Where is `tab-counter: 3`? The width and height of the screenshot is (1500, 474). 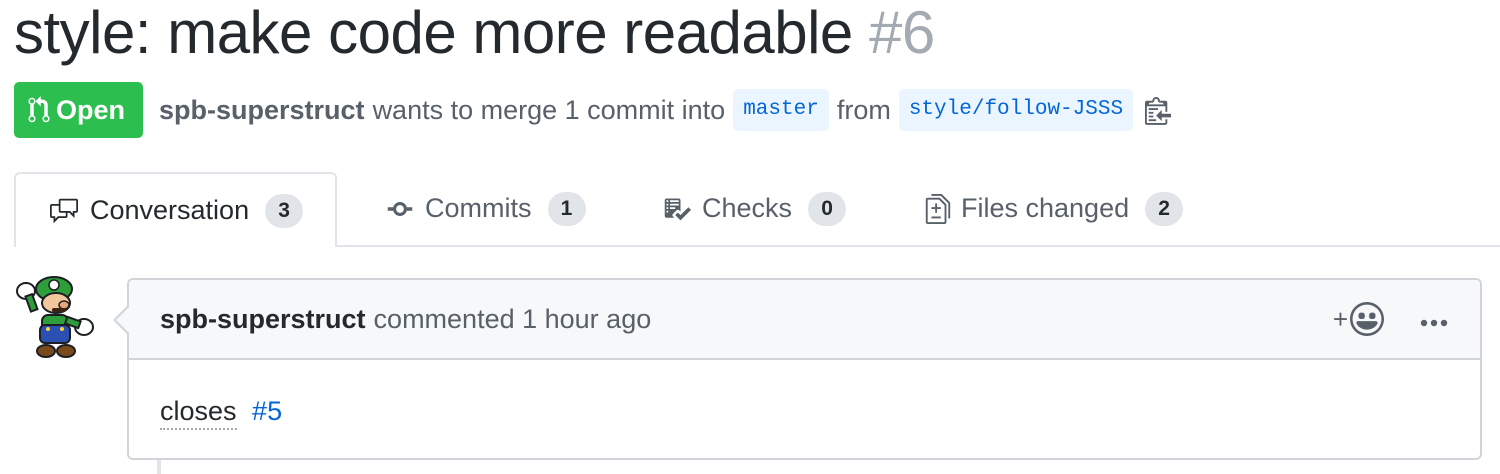 tab-counter: 3 is located at coordinates (284, 210).